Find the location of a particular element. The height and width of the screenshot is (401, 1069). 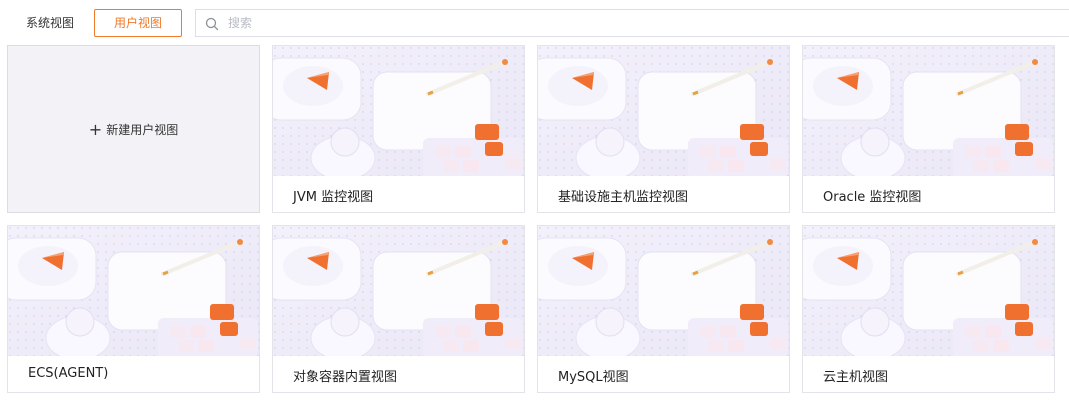

search-box is located at coordinates (632, 23).